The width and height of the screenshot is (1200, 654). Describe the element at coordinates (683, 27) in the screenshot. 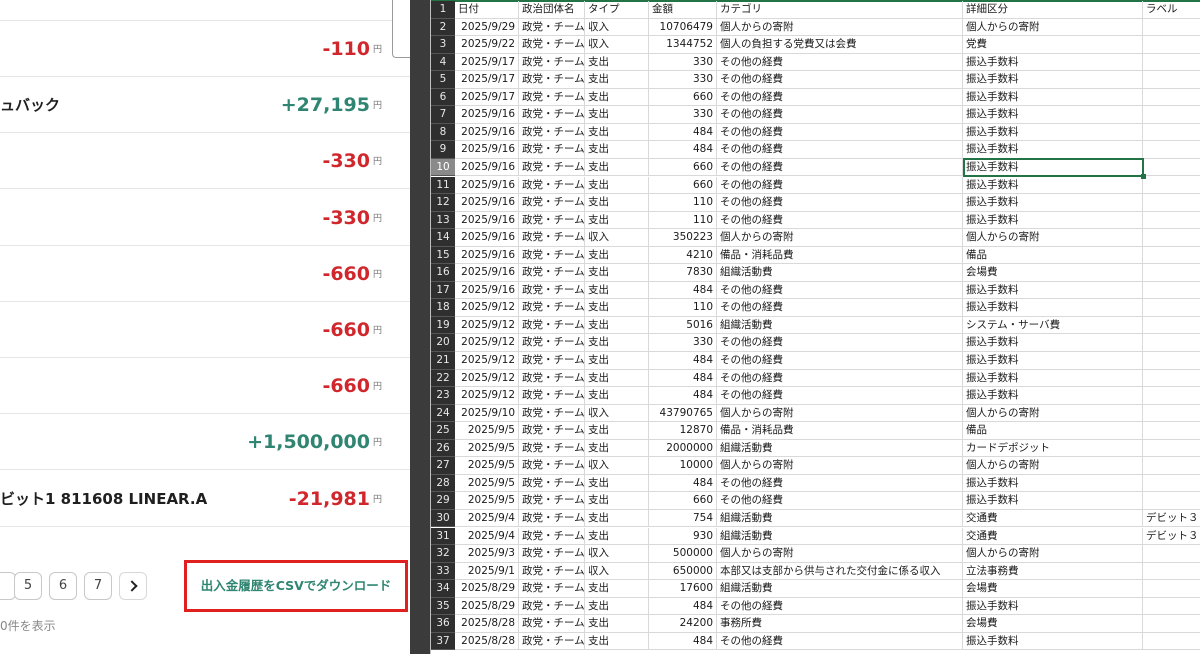

I see `sheet-cell: 10706479` at that location.